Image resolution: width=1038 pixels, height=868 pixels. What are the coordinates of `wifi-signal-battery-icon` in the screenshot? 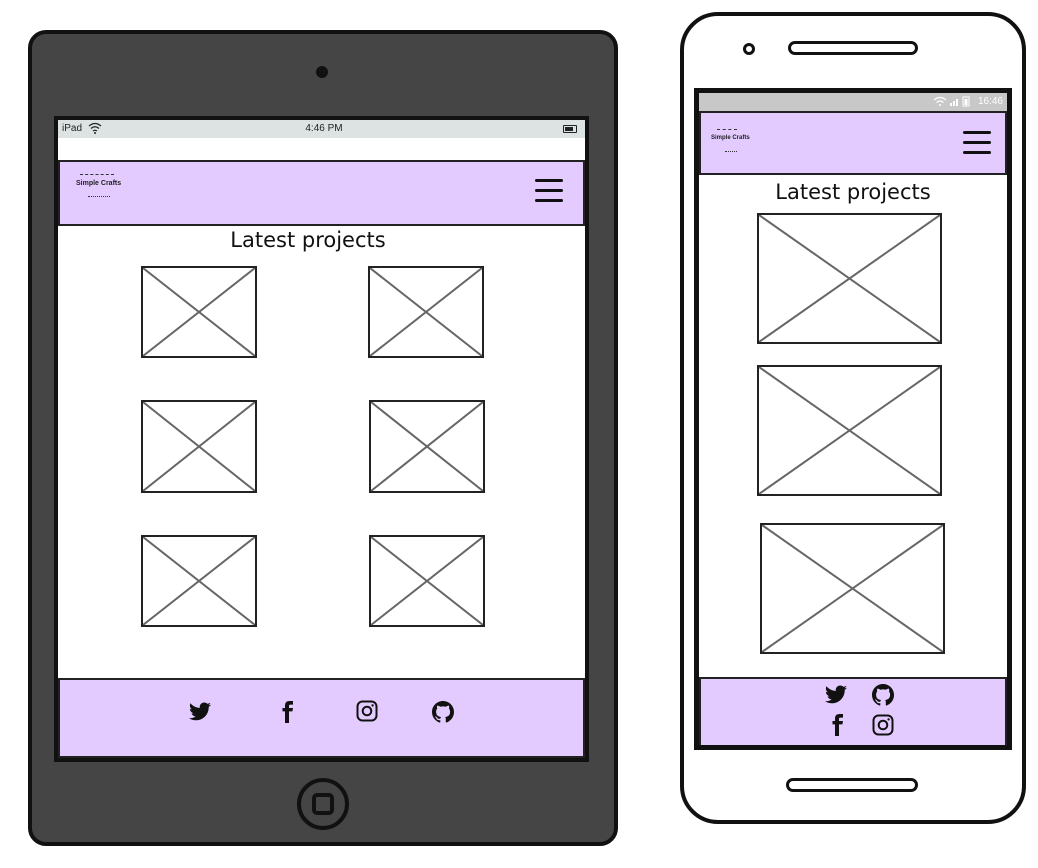 It's located at (951, 101).